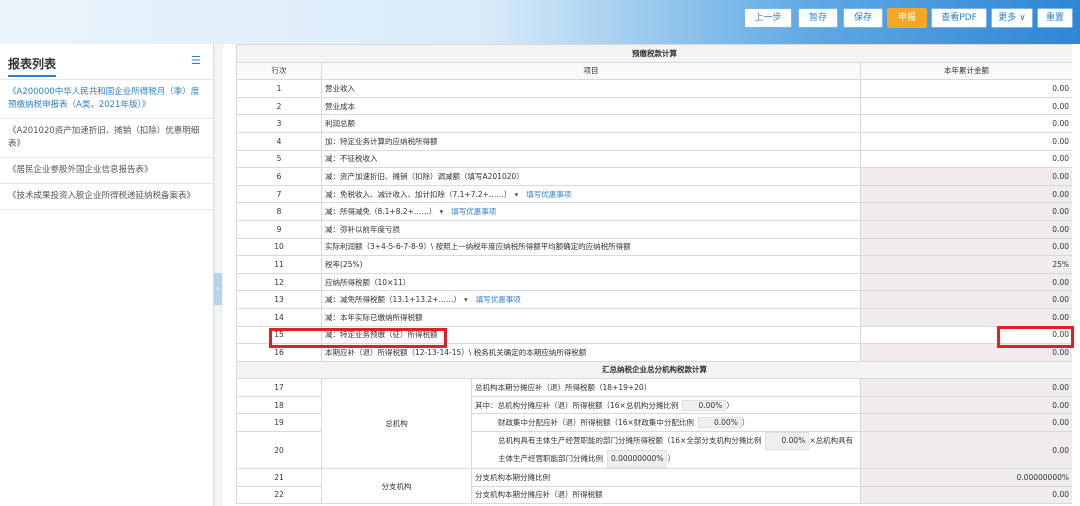  I want to click on report-item-a201020: 《A201020资产加速折旧、摊销（扣除）优惠明细表》, so click(106, 138).